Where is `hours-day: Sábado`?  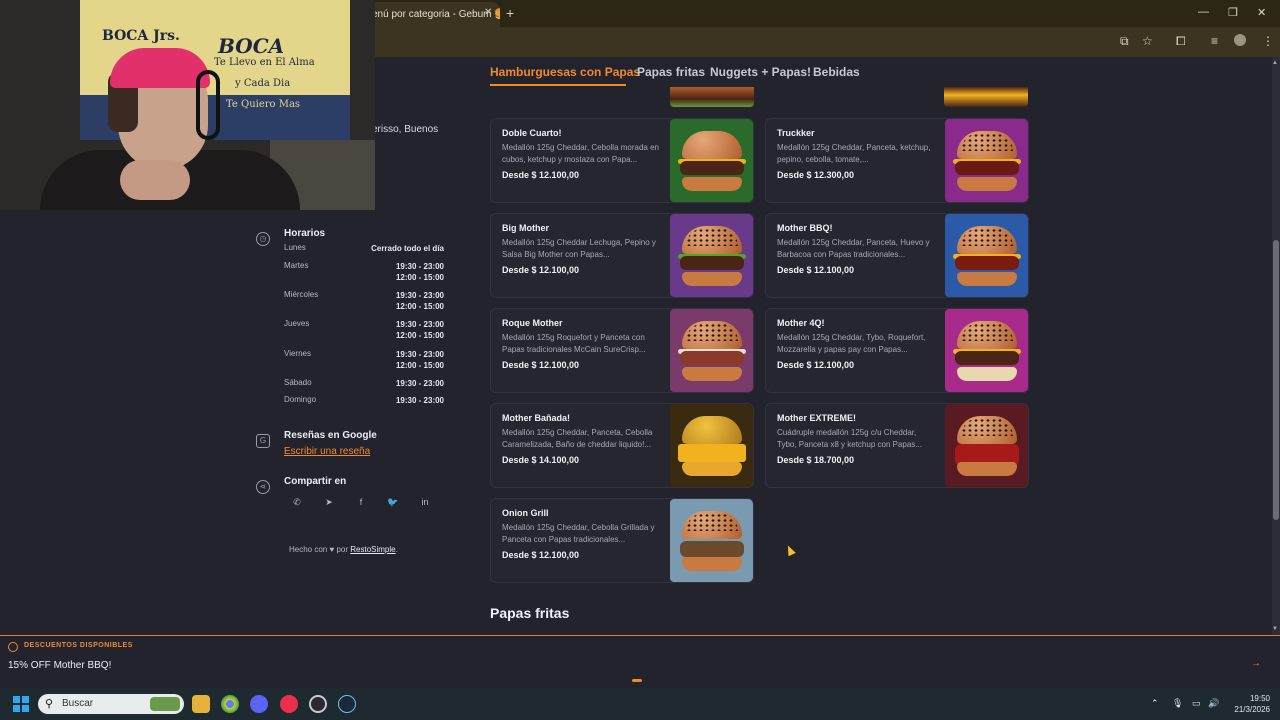
hours-day: Sábado is located at coordinates (298, 382).